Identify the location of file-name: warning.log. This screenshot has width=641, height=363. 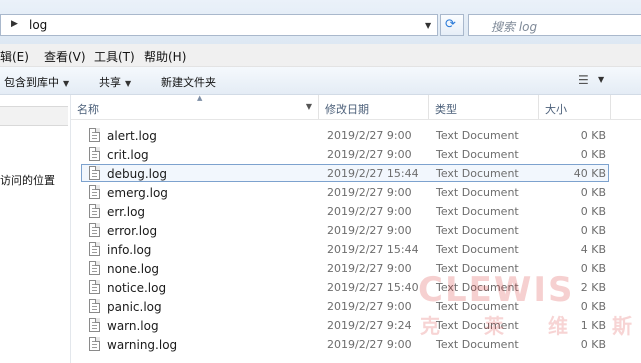
(142, 345).